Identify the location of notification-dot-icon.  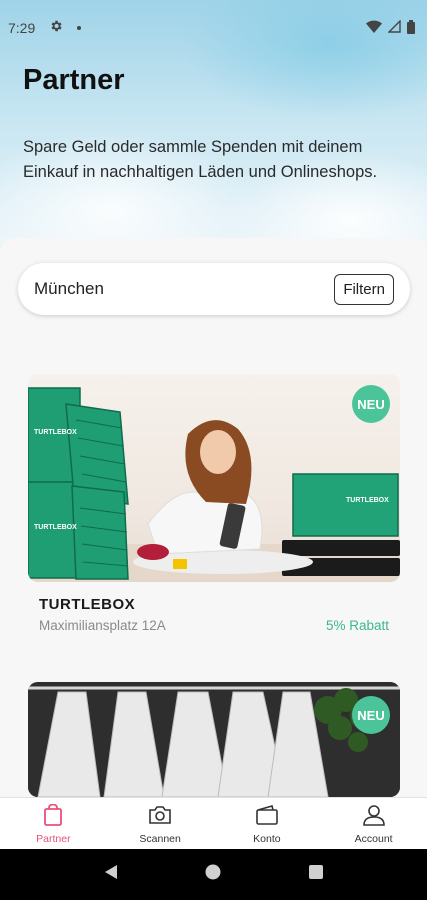
(79, 28).